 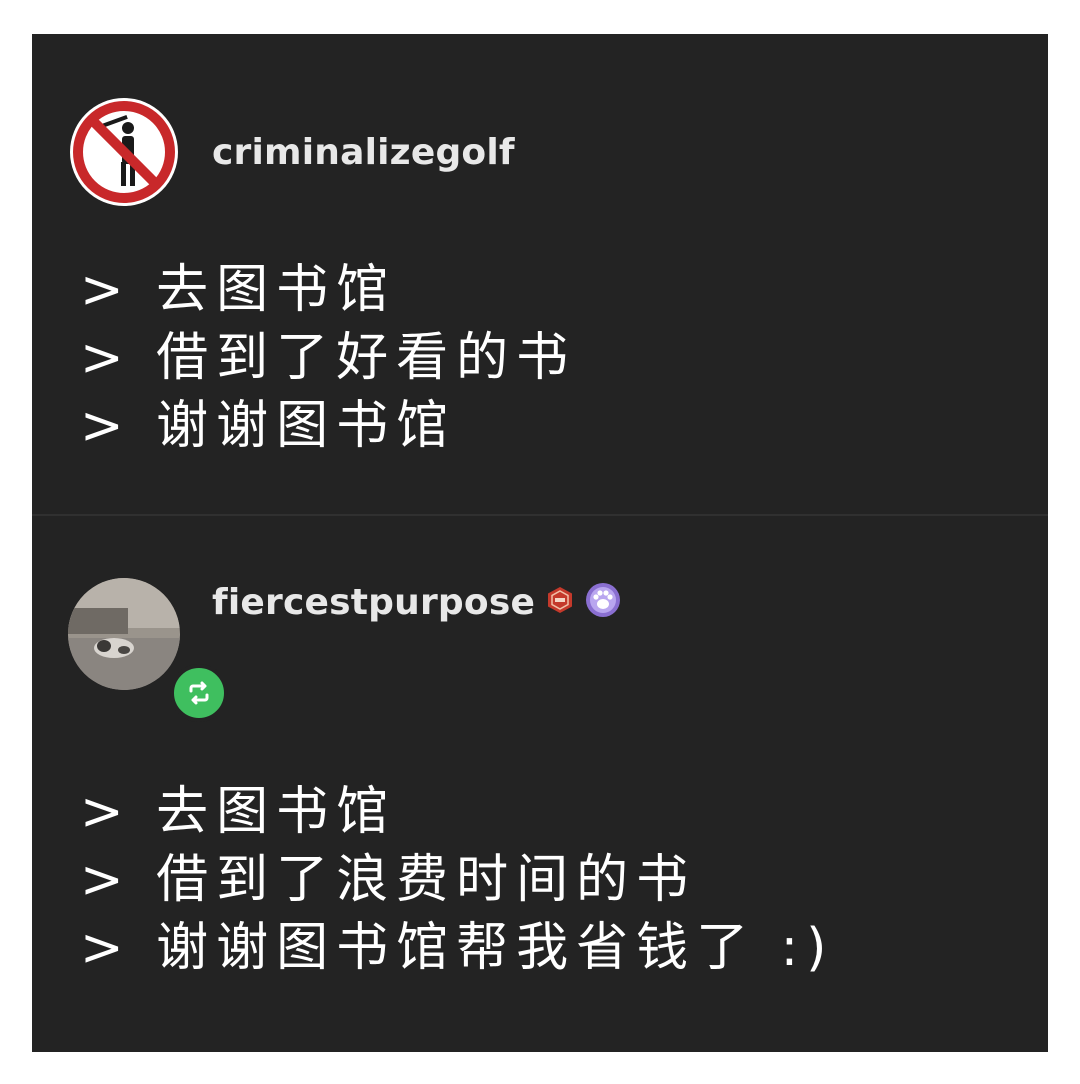 What do you see at coordinates (388, 880) in the screenshot?
I see `body-line: > 借到了浪费时间的书` at bounding box center [388, 880].